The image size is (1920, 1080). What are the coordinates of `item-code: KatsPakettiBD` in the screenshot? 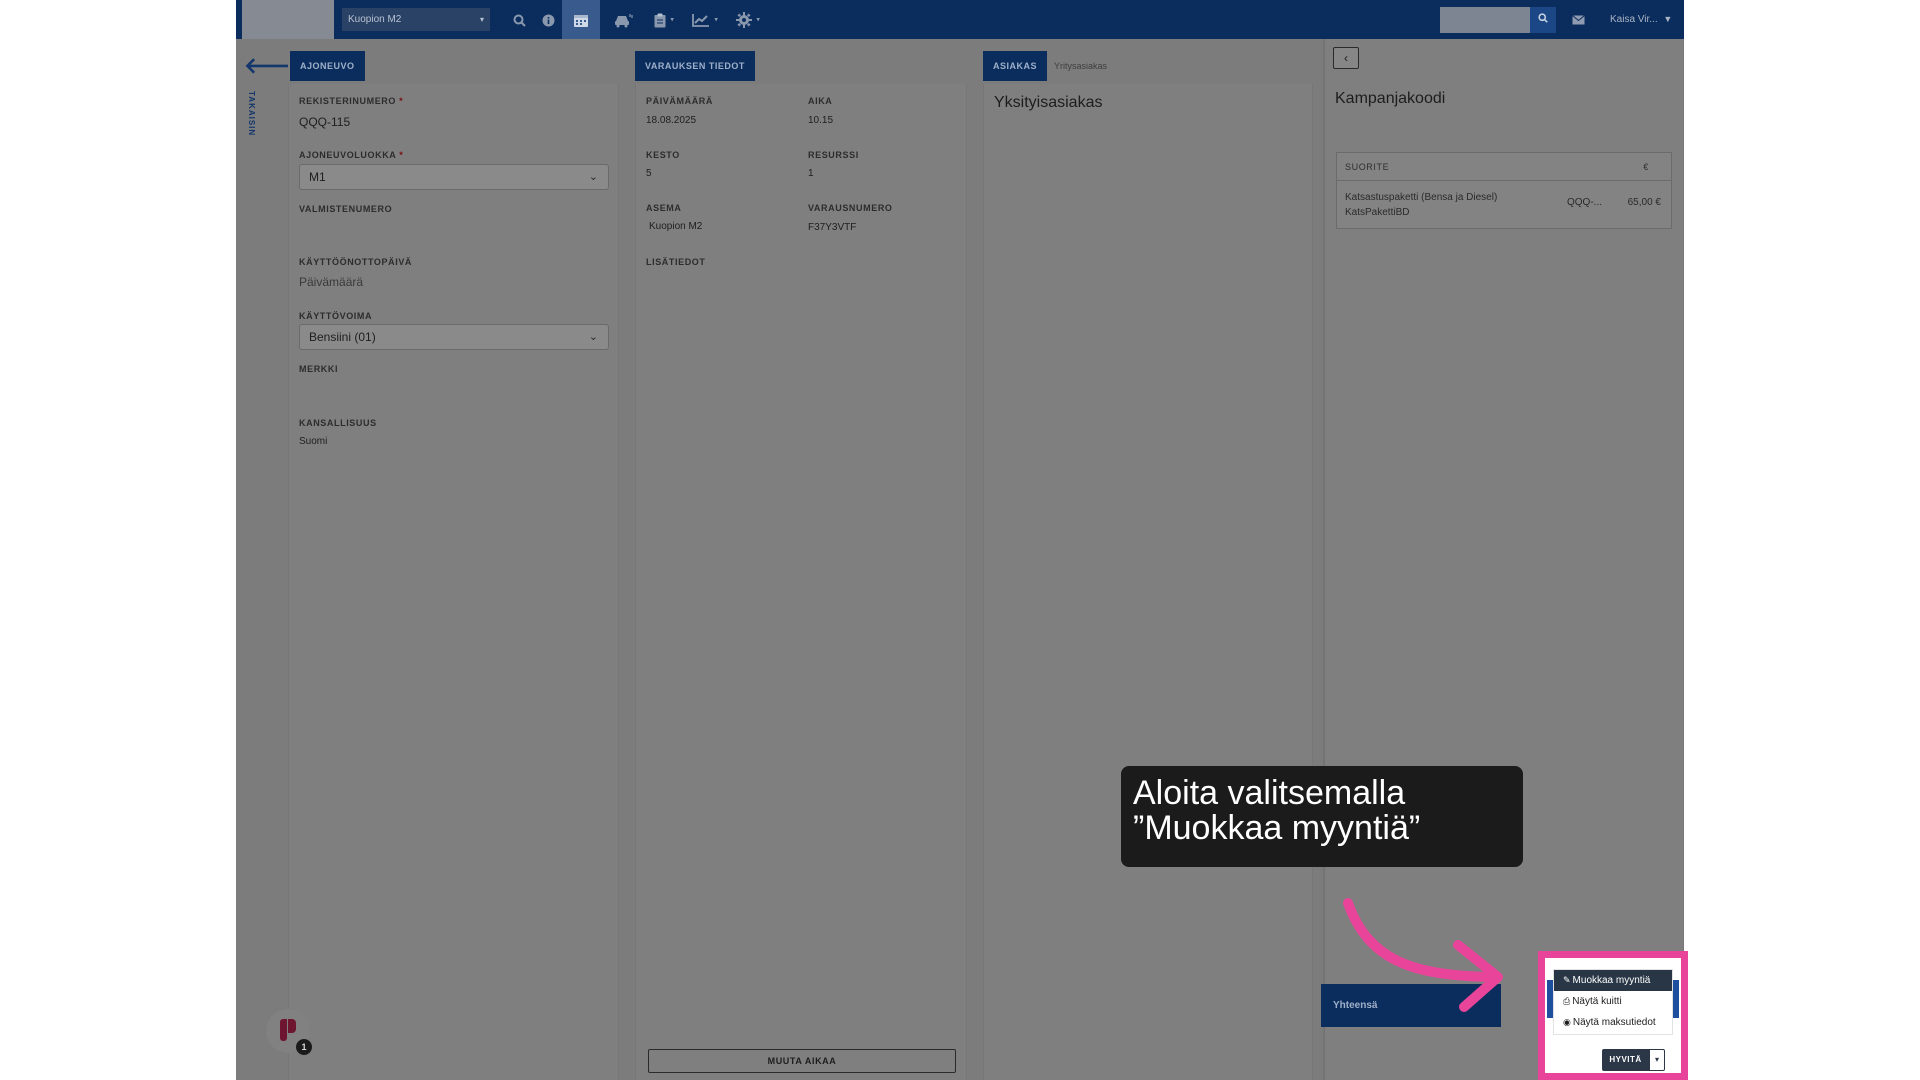 It's located at (1377, 212).